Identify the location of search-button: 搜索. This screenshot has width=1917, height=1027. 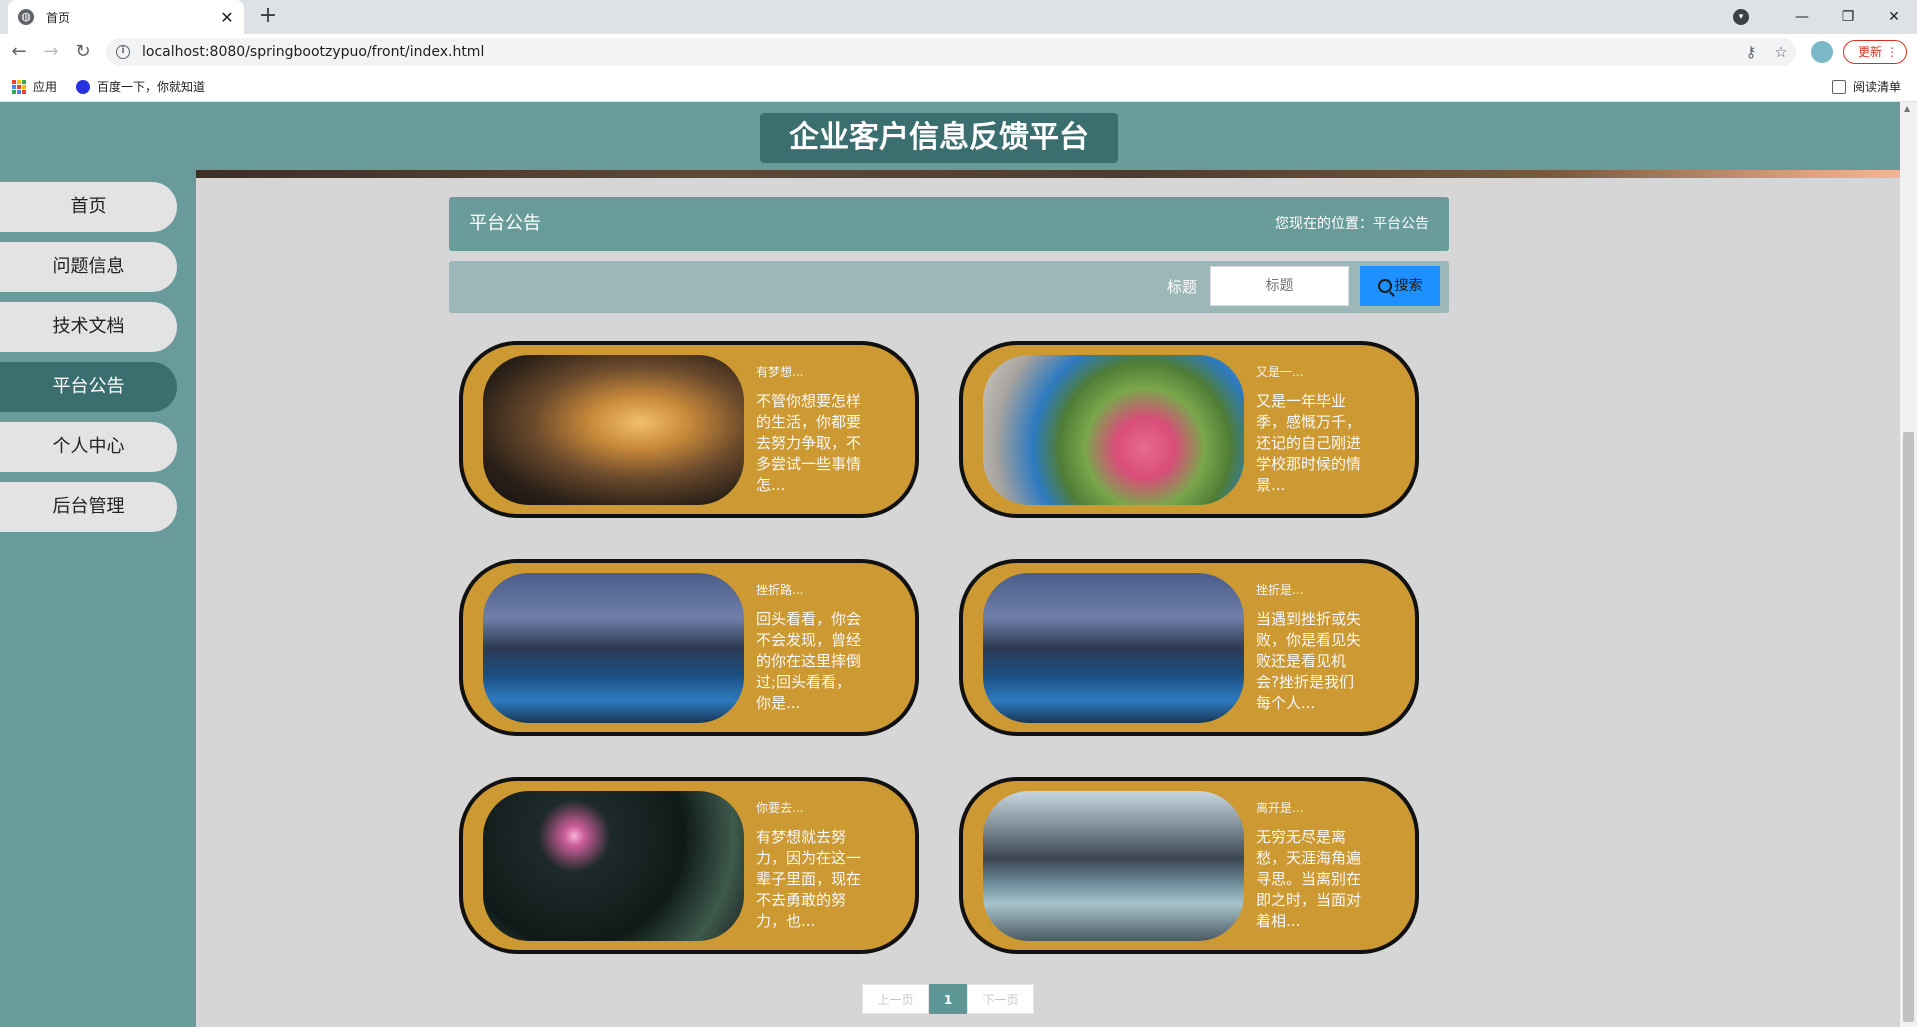
(1400, 286).